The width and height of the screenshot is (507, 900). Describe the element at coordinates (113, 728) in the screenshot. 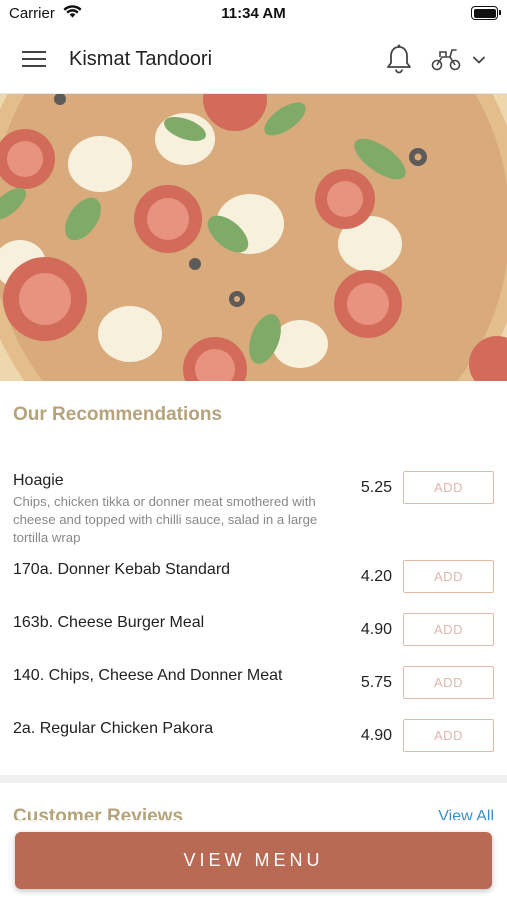

I see `item-name: 2a. Regular Chicken Pakora` at that location.